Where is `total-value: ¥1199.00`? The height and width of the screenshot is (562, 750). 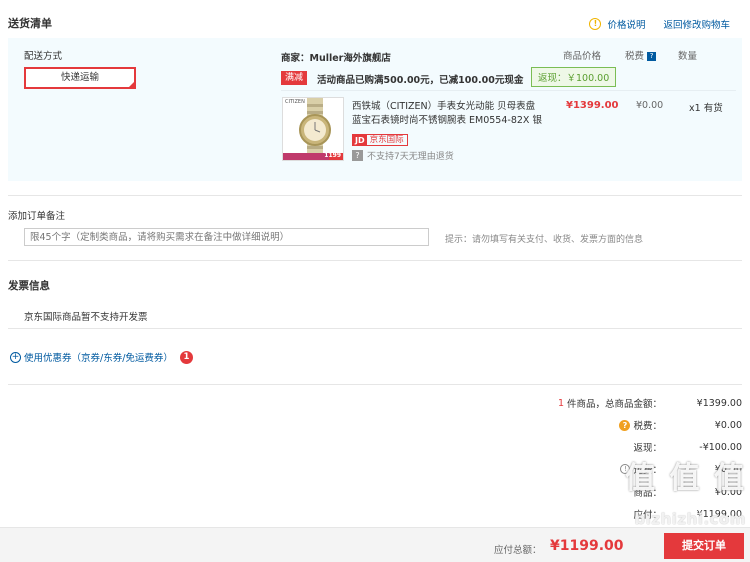 total-value: ¥1199.00 is located at coordinates (587, 546).